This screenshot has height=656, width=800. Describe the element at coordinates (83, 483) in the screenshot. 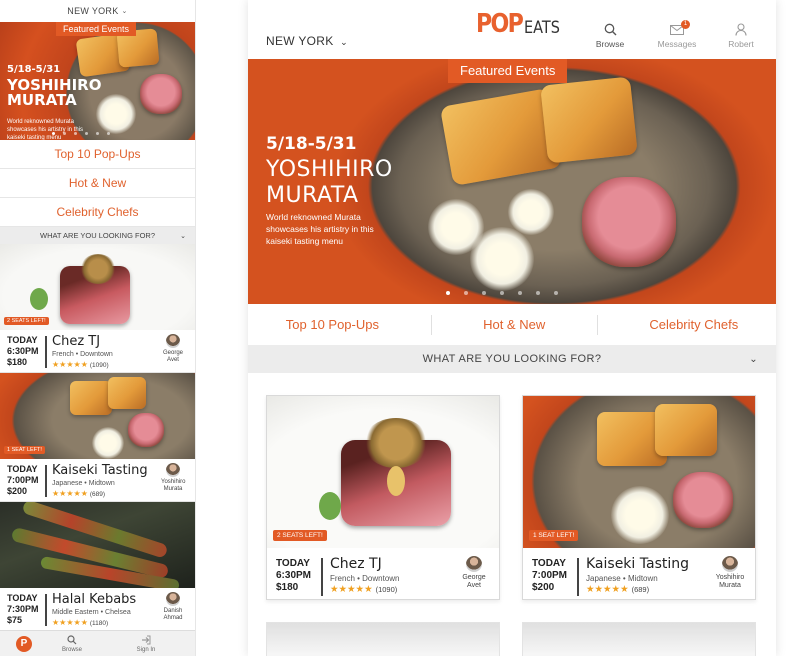

I see `event-cuisine: Japanese • Midtown` at that location.